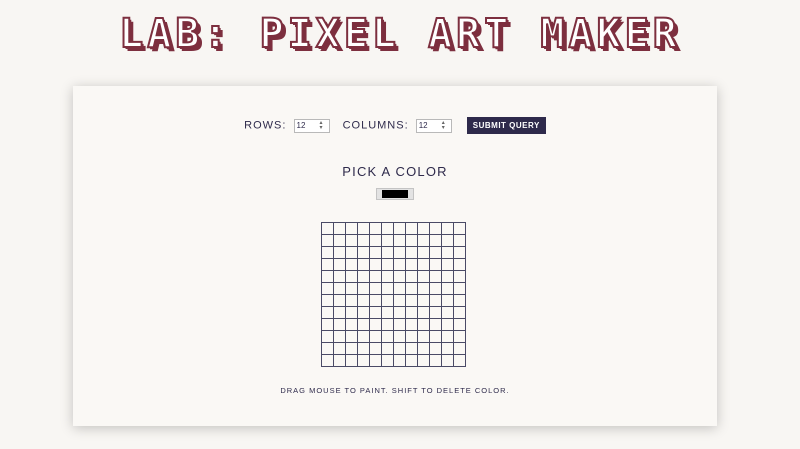  Describe the element at coordinates (324, 125) in the screenshot. I see `rows-spinner-icon: ▴ ▾` at that location.